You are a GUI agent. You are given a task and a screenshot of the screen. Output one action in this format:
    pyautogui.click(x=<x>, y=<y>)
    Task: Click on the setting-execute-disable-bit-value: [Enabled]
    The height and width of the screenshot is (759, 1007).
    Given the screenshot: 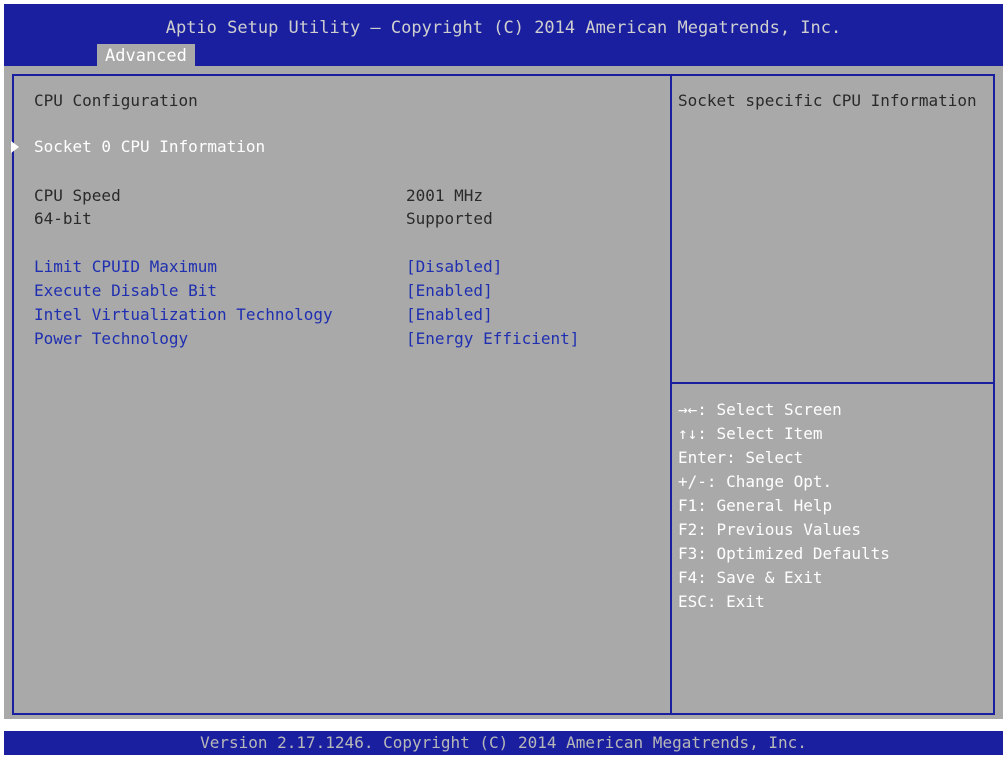 What is the action you would take?
    pyautogui.click(x=449, y=291)
    